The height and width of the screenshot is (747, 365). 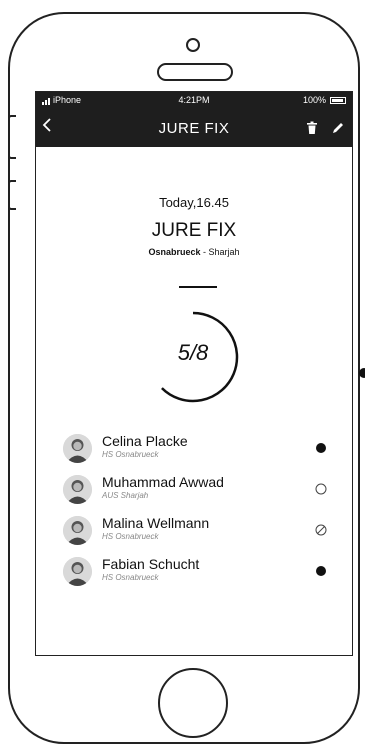 What do you see at coordinates (198, 287) in the screenshot?
I see `divider` at bounding box center [198, 287].